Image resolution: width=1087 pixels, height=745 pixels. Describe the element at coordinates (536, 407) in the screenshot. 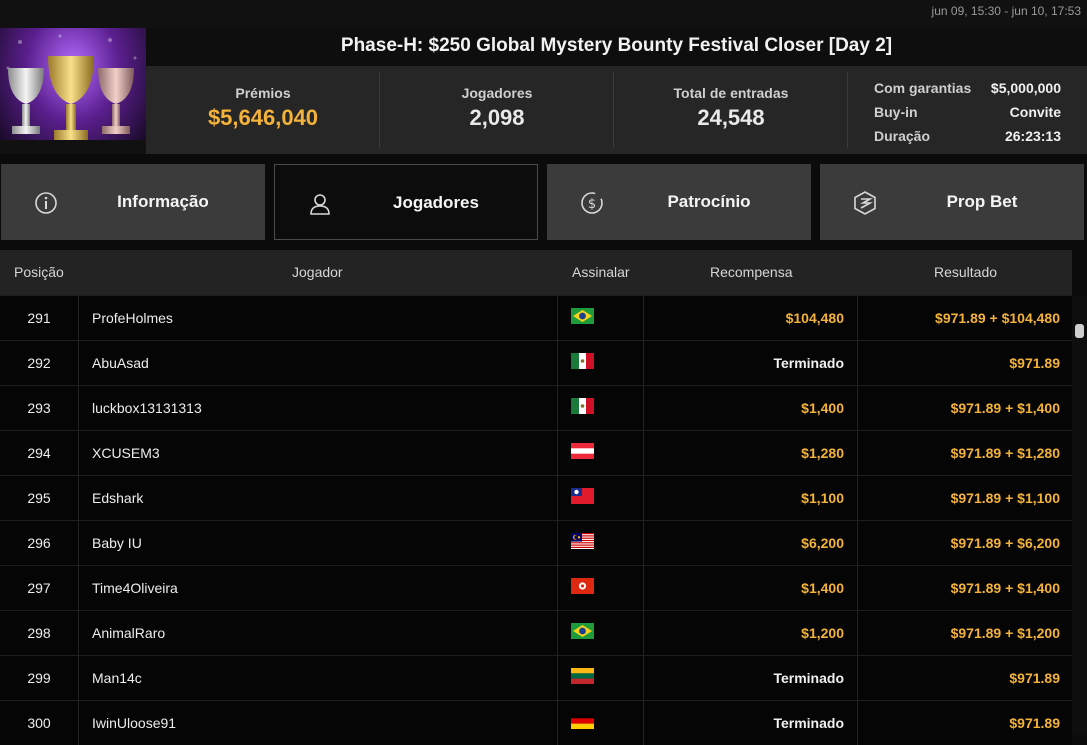

I see `table-row: 293 luckbox13131313 $1,400 $971.89 + $1,400` at that location.